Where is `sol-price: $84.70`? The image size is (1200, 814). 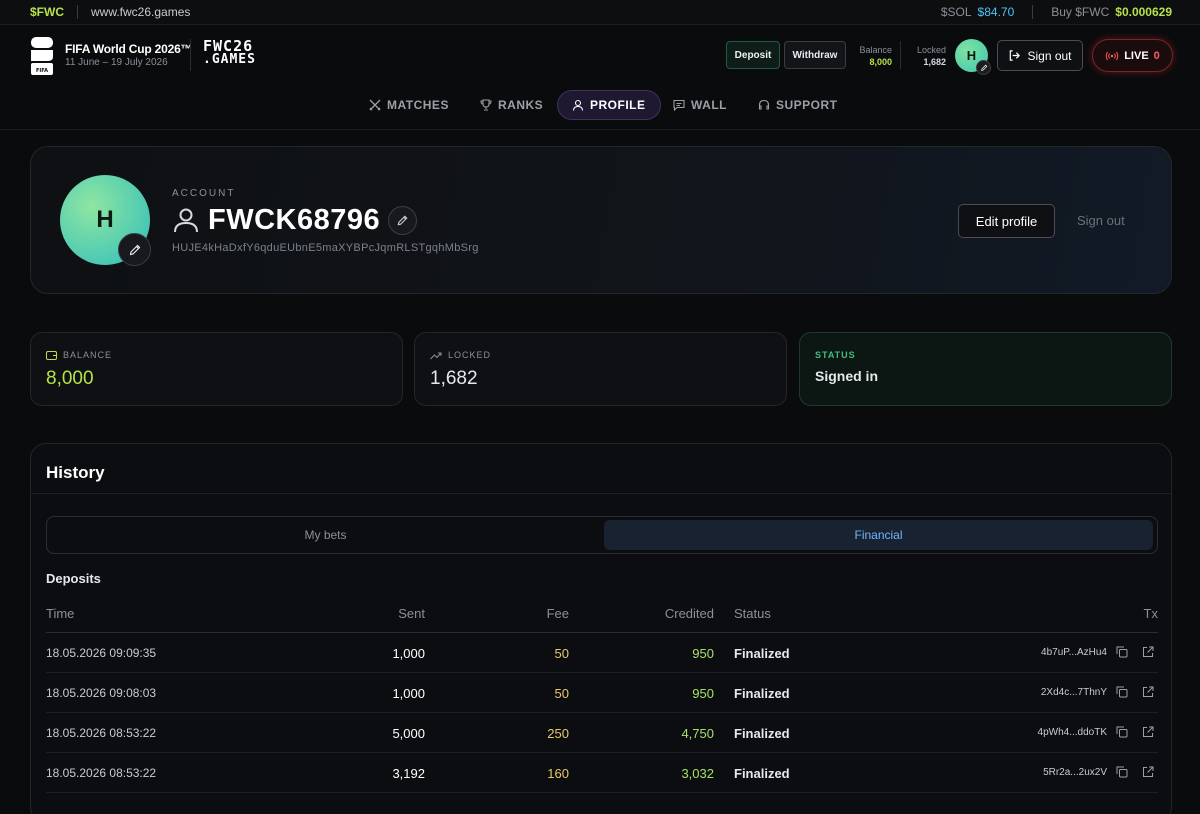 sol-price: $84.70 is located at coordinates (996, 12).